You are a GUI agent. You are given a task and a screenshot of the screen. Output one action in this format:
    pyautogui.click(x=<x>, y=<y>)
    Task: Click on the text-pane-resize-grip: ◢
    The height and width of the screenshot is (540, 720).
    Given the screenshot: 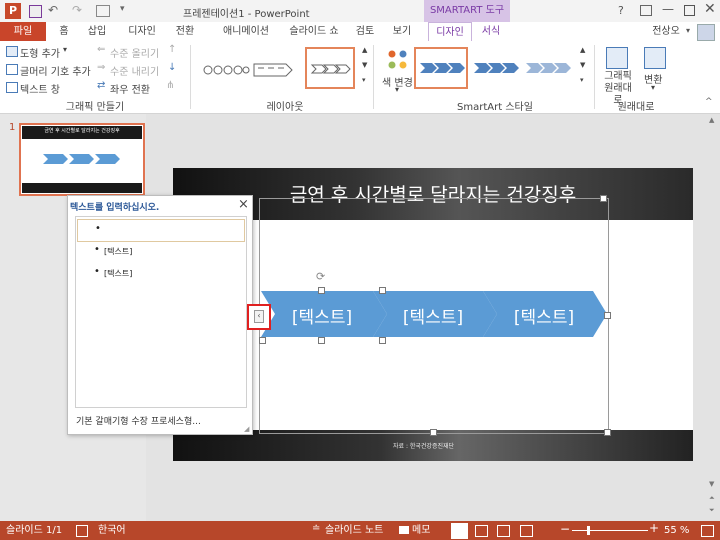 What is the action you would take?
    pyautogui.click(x=246, y=429)
    